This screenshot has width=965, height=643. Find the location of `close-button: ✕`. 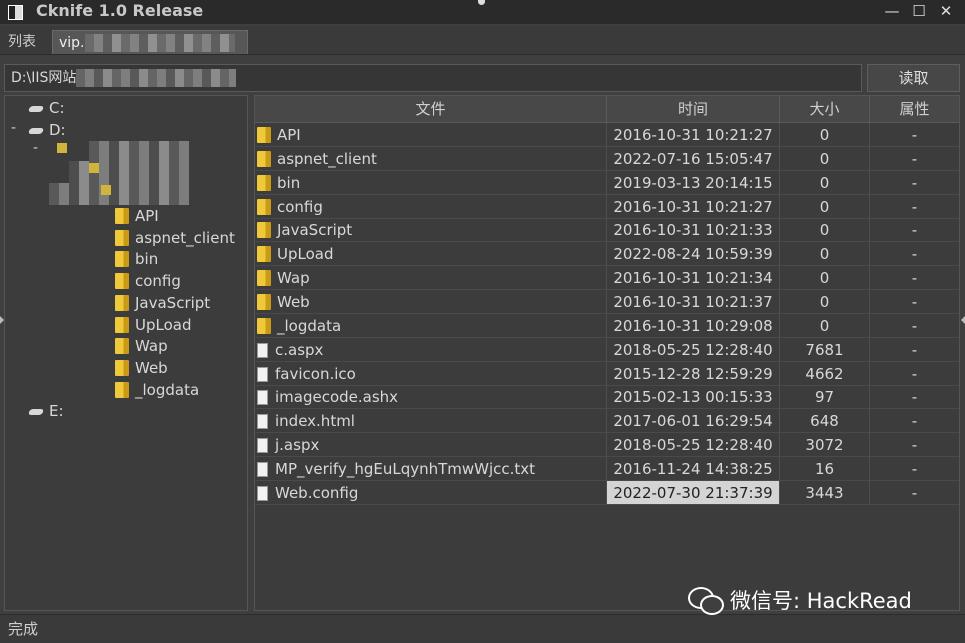

close-button: ✕ is located at coordinates (946, 11).